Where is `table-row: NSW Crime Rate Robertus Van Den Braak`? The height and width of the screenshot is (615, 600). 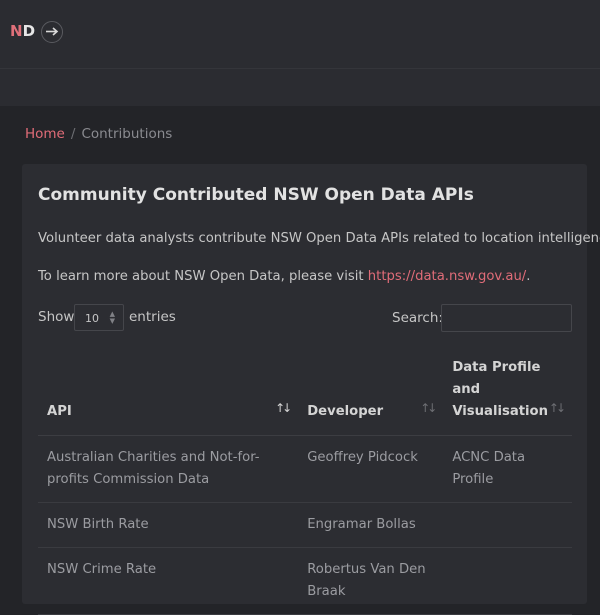 table-row: NSW Crime Rate Robertus Van Den Braak is located at coordinates (305, 581).